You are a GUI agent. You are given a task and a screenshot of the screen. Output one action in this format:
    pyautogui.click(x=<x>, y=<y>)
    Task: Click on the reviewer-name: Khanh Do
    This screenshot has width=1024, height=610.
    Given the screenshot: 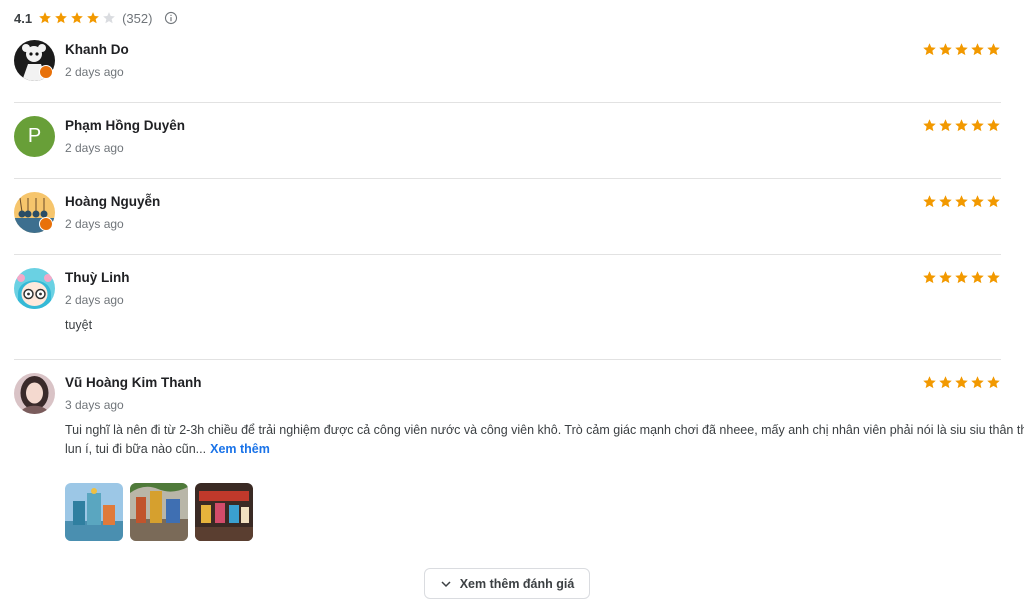 What is the action you would take?
    pyautogui.click(x=97, y=49)
    